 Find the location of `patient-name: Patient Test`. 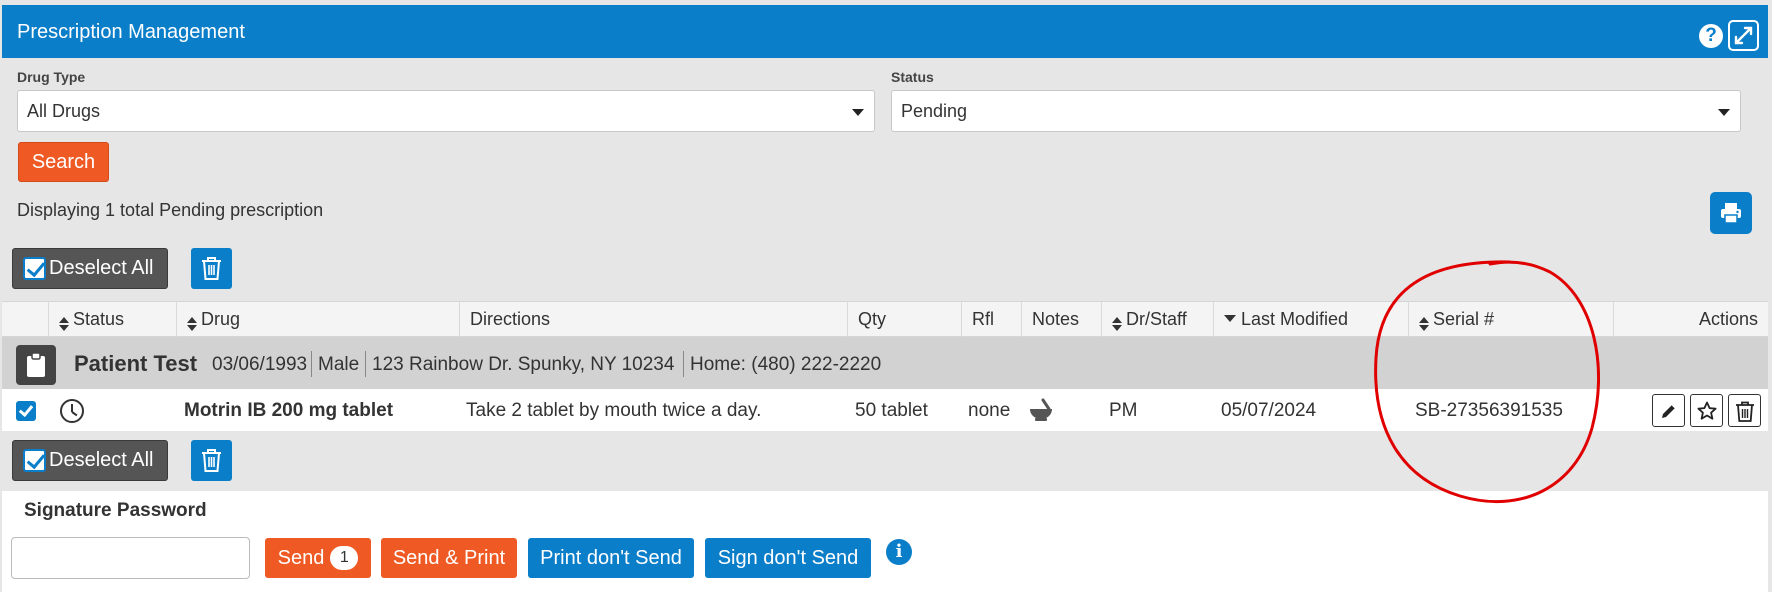

patient-name: Patient Test is located at coordinates (135, 364).